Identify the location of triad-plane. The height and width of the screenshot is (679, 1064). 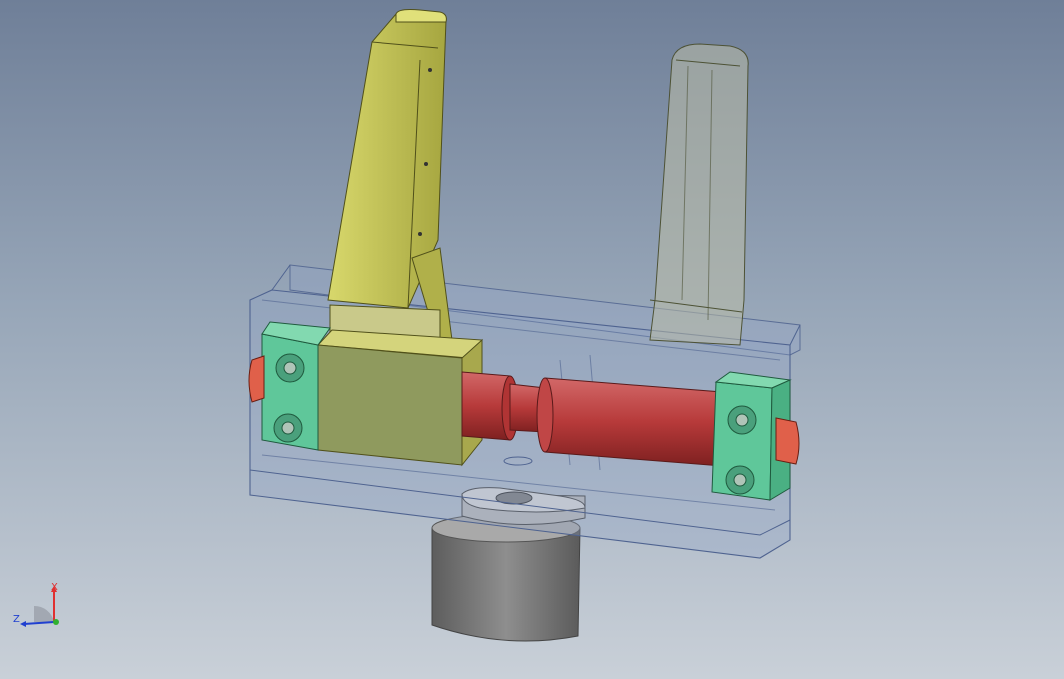
(44, 613).